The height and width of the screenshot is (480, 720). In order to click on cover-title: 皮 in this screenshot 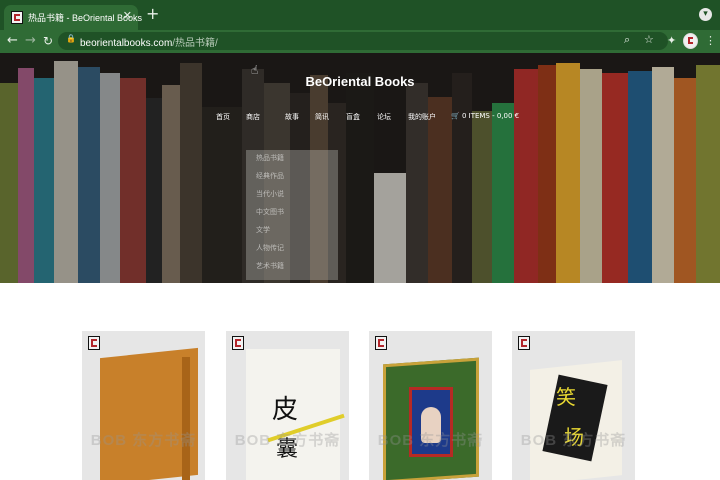, I will do `click(285, 410)`.